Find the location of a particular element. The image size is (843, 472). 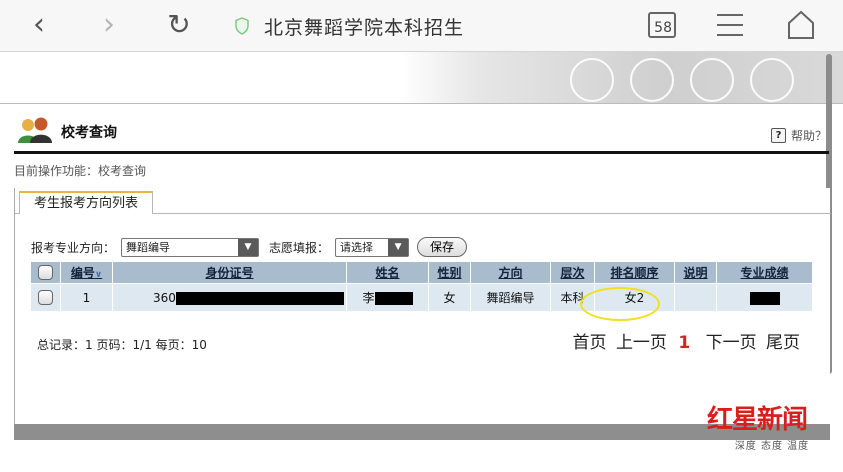

home-icon is located at coordinates (801, 25).